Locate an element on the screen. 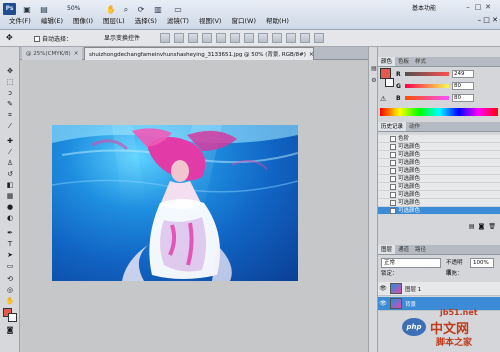  tab-channels: 通道 is located at coordinates (403, 249).